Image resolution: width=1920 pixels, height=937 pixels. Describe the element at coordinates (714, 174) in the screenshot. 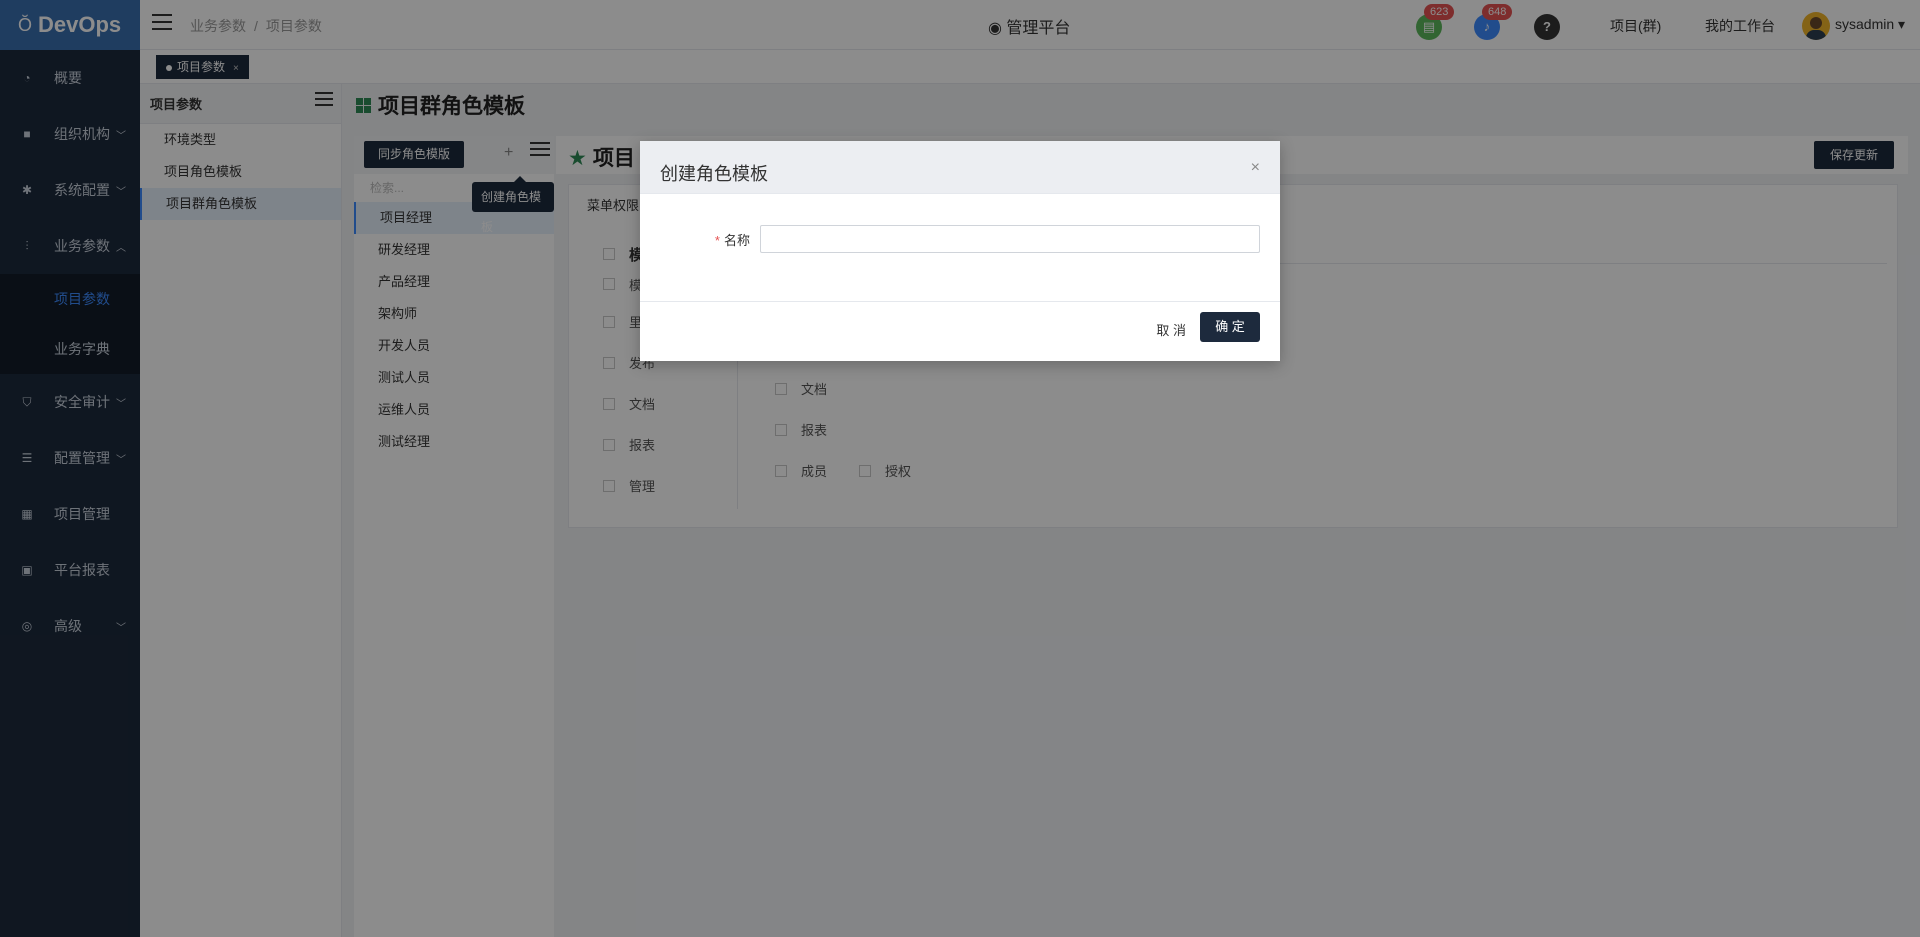

I see `dialog-title: 创建角色模板` at that location.